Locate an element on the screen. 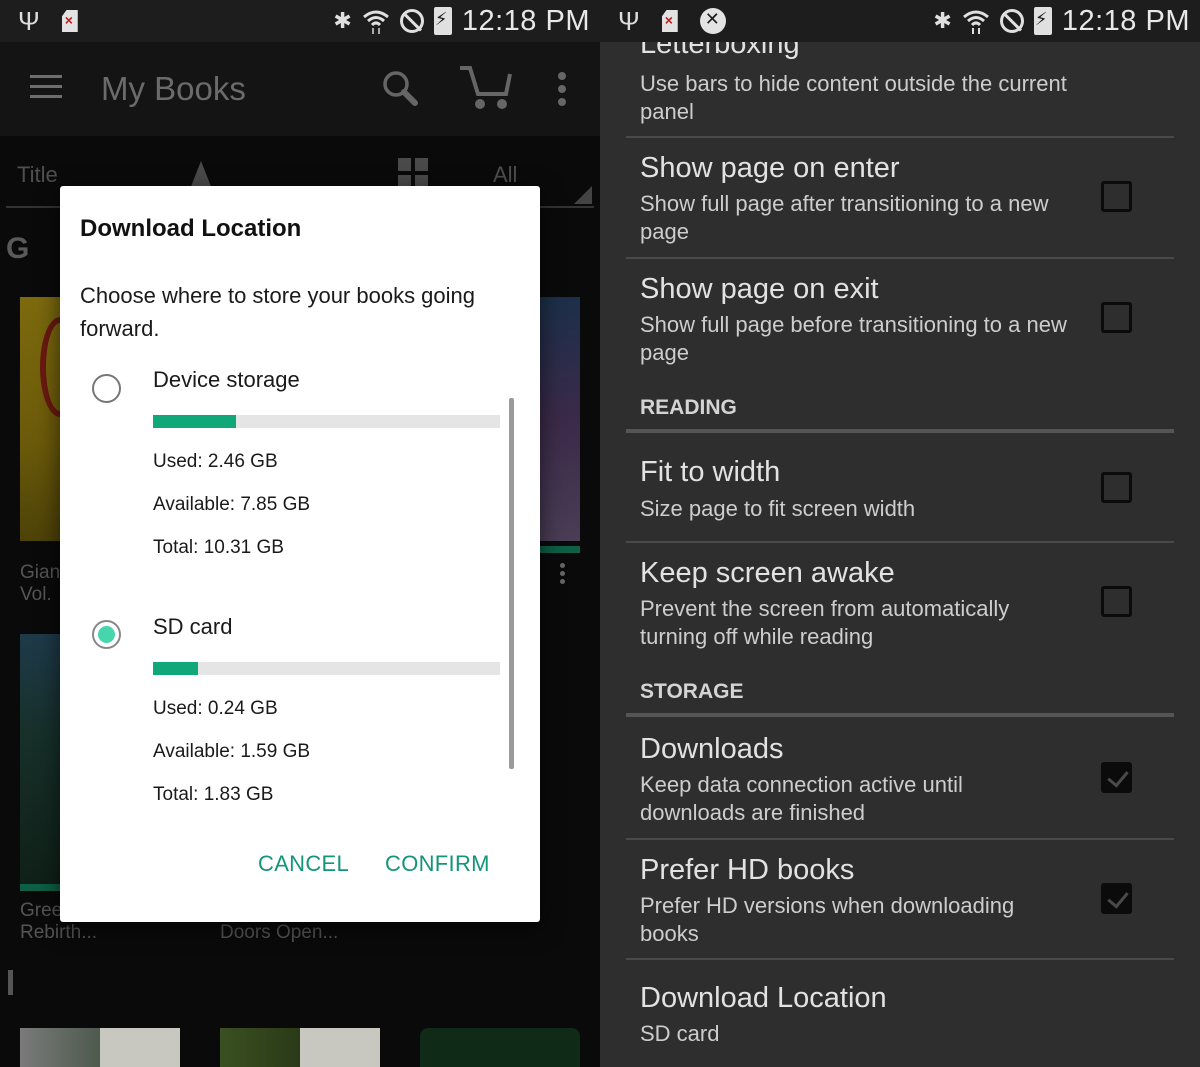  app-bar: My Books is located at coordinates (300, 89).